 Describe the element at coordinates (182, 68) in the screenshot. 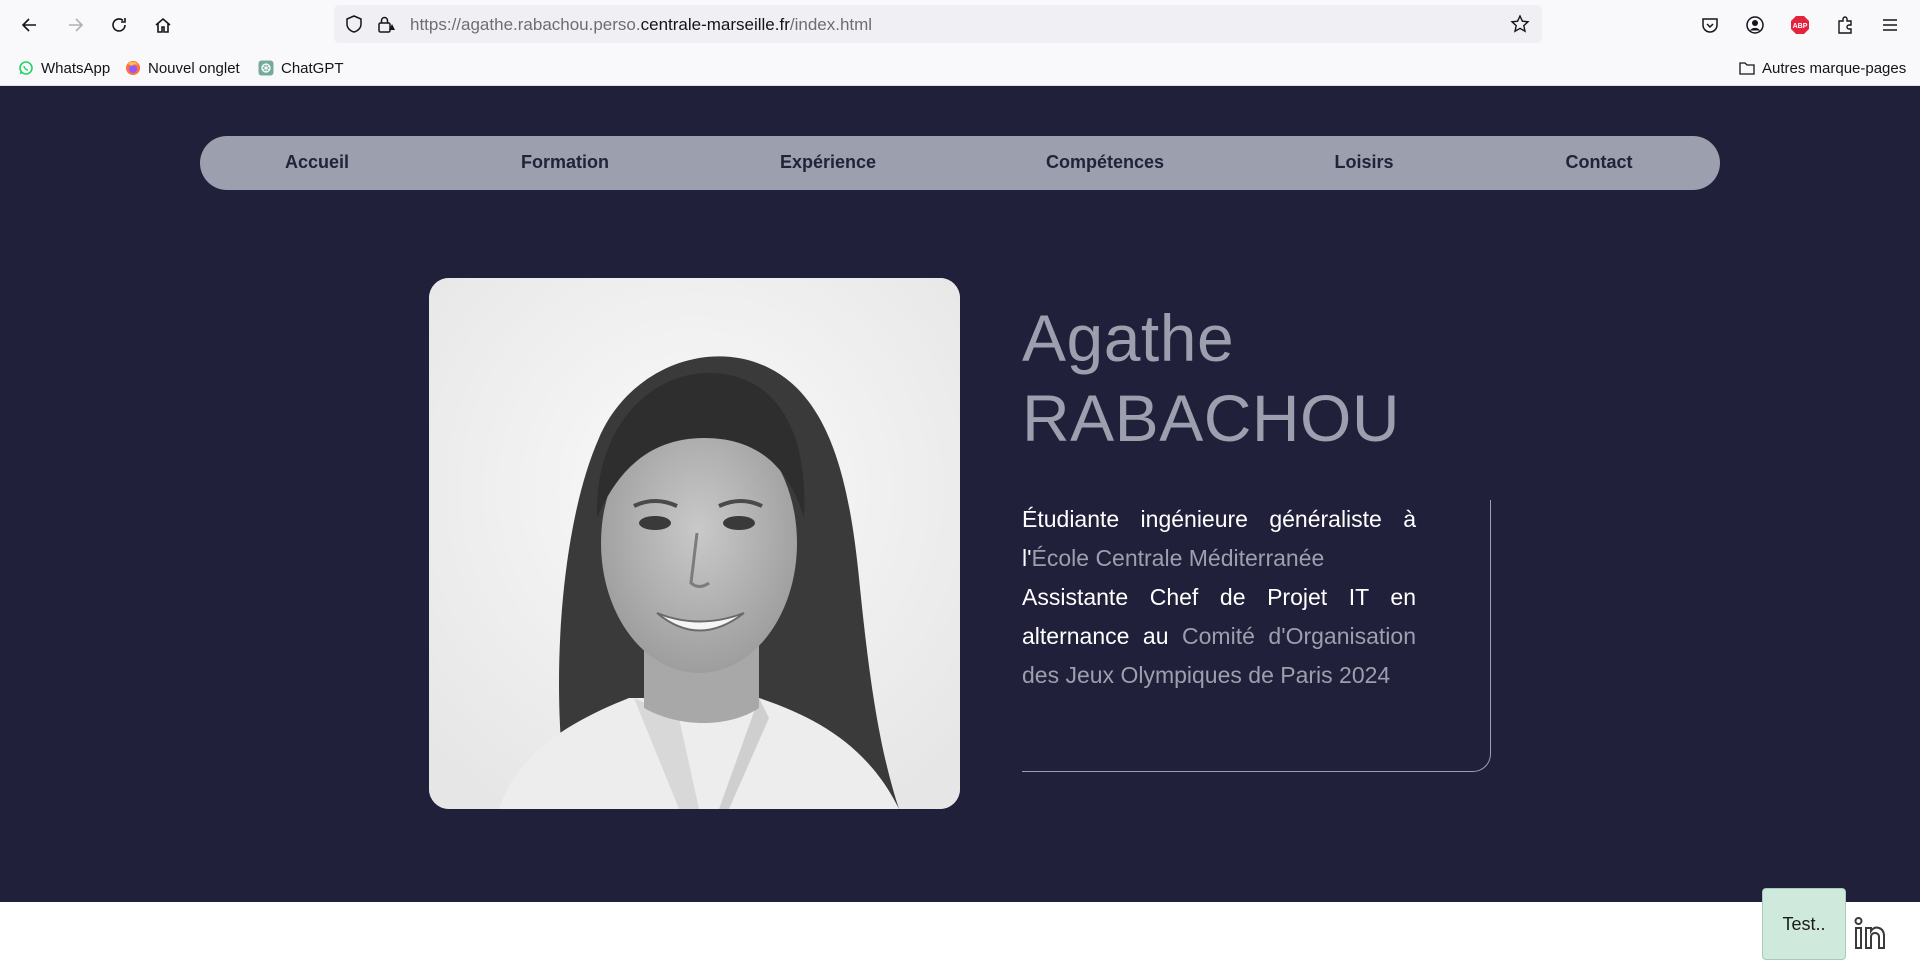

I see `bookmark-new-tab: Nouvel onglet` at that location.